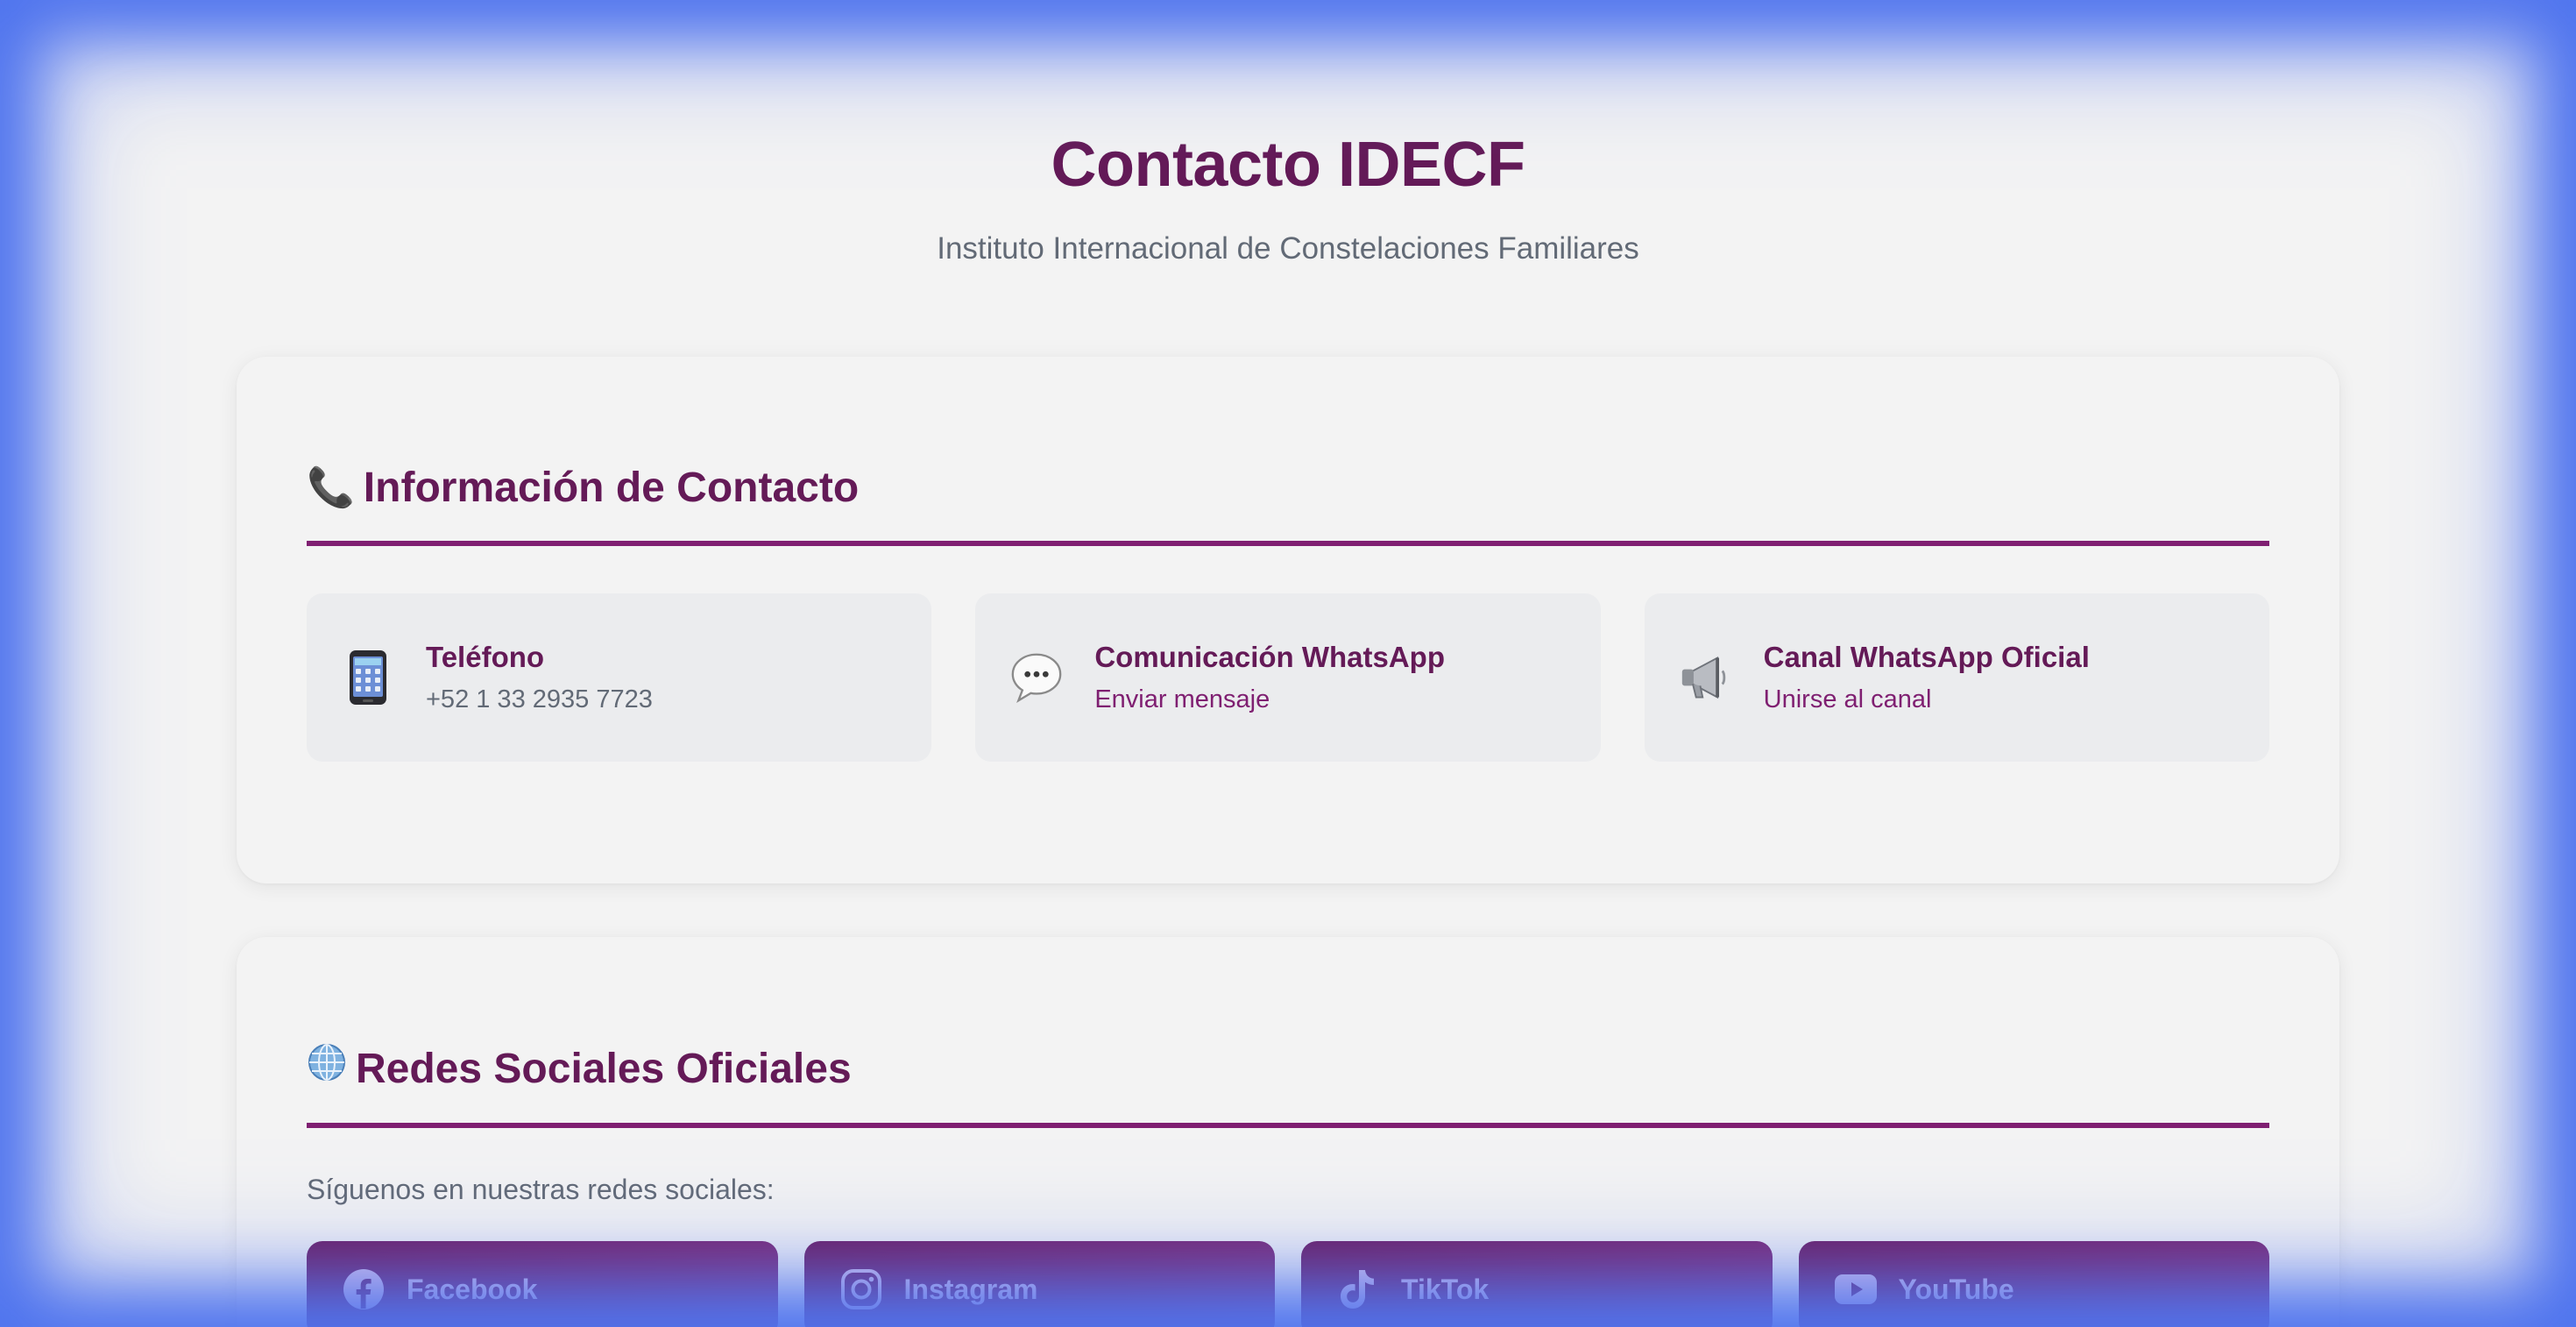  What do you see at coordinates (1358, 1289) in the screenshot?
I see `tiktok-icon` at bounding box center [1358, 1289].